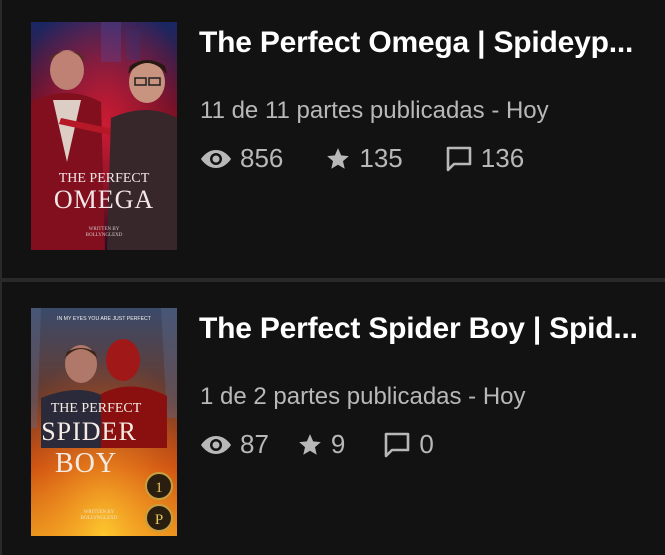  I want to click on votes-count: 9, so click(338, 444).